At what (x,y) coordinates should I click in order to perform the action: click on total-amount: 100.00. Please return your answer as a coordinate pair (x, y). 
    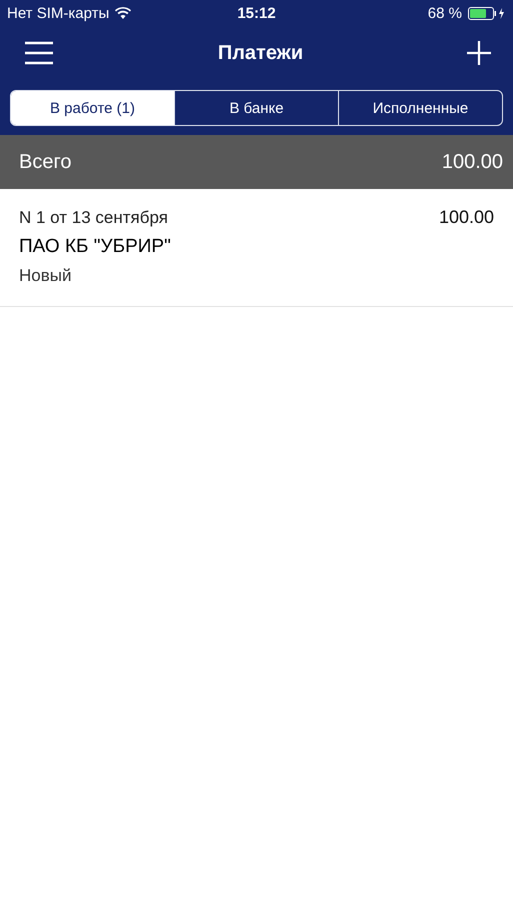
    Looking at the image, I should click on (472, 162).